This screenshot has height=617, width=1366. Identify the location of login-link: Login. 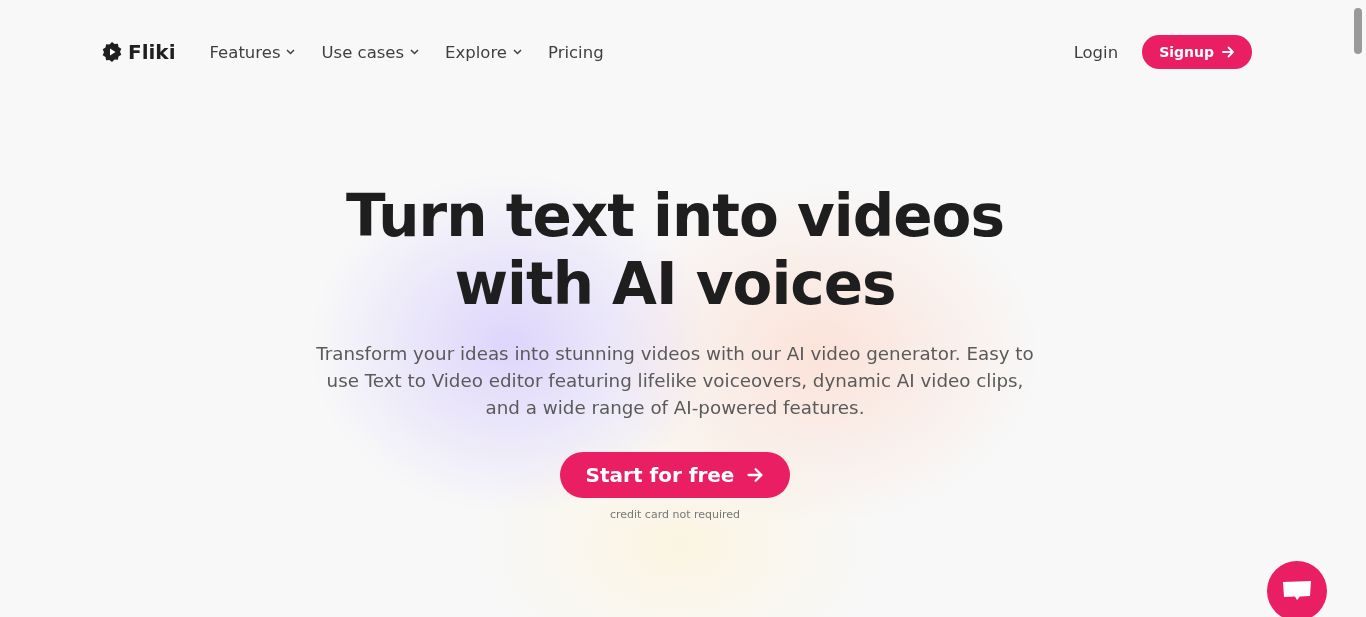
(1096, 52).